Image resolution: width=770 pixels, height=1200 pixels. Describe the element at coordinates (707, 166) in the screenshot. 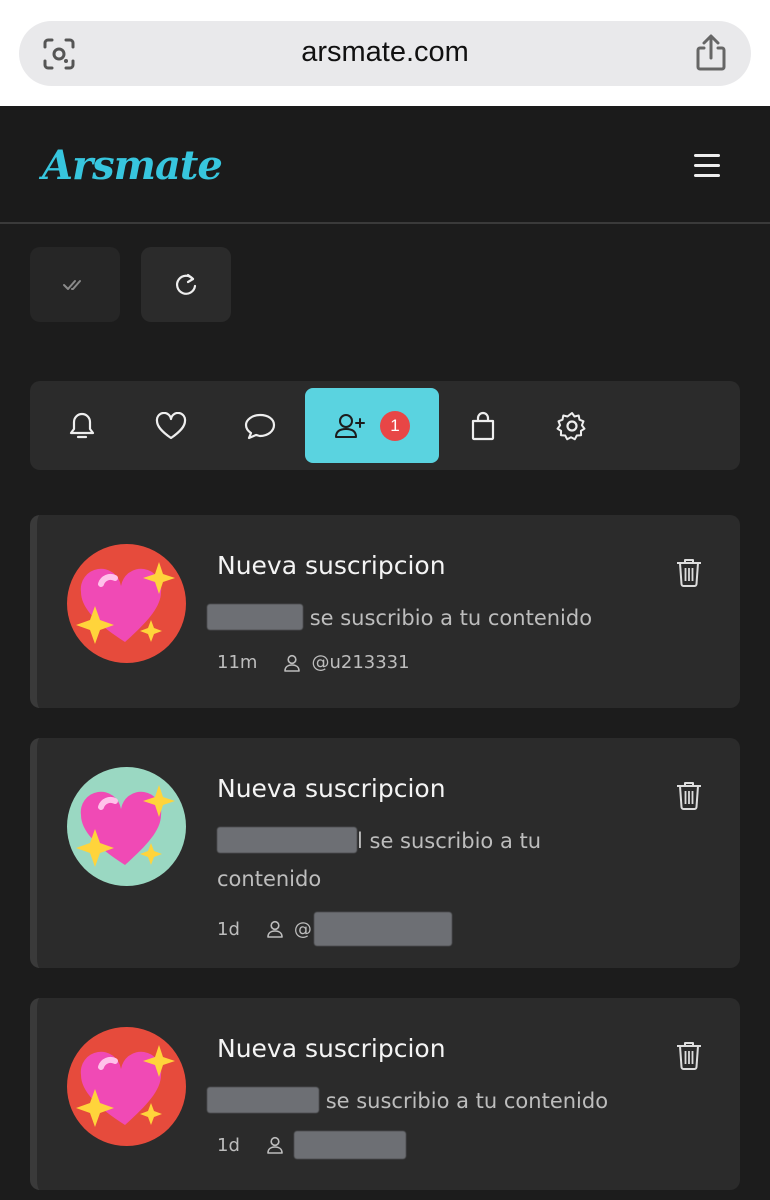

I see `hamburger-menu-icon` at that location.